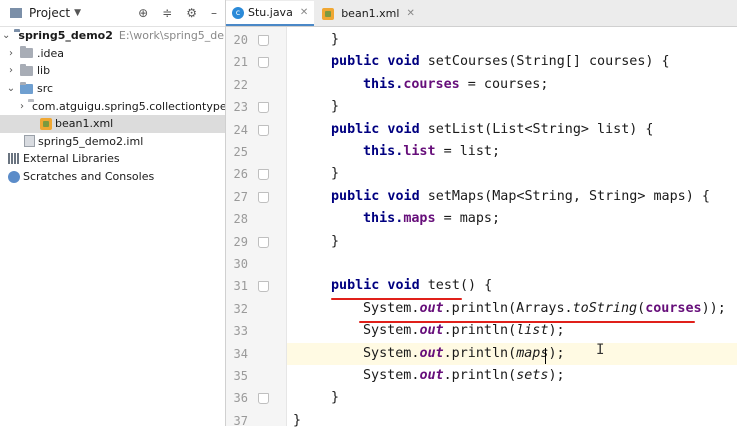 The width and height of the screenshot is (737, 432). I want to click on source-folder-icon, so click(26, 87).